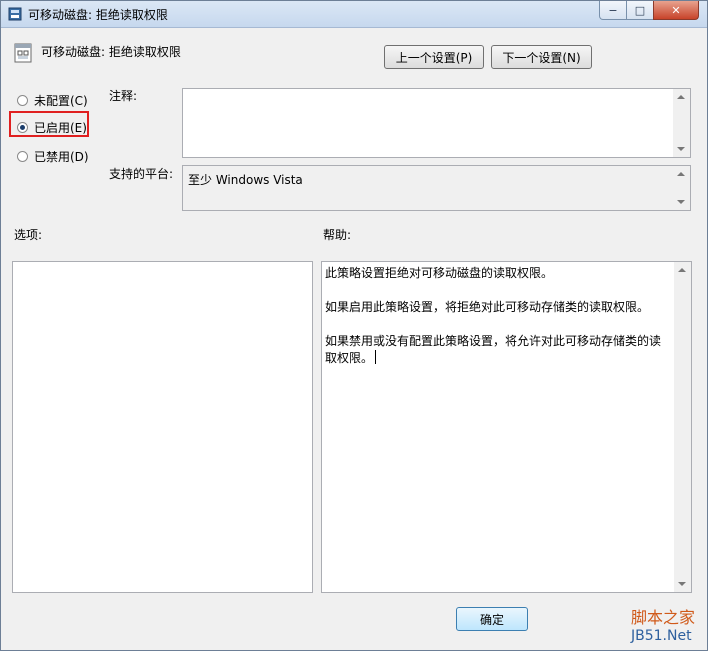  I want to click on next-setting-button: 下一个设置(N), so click(541, 57).